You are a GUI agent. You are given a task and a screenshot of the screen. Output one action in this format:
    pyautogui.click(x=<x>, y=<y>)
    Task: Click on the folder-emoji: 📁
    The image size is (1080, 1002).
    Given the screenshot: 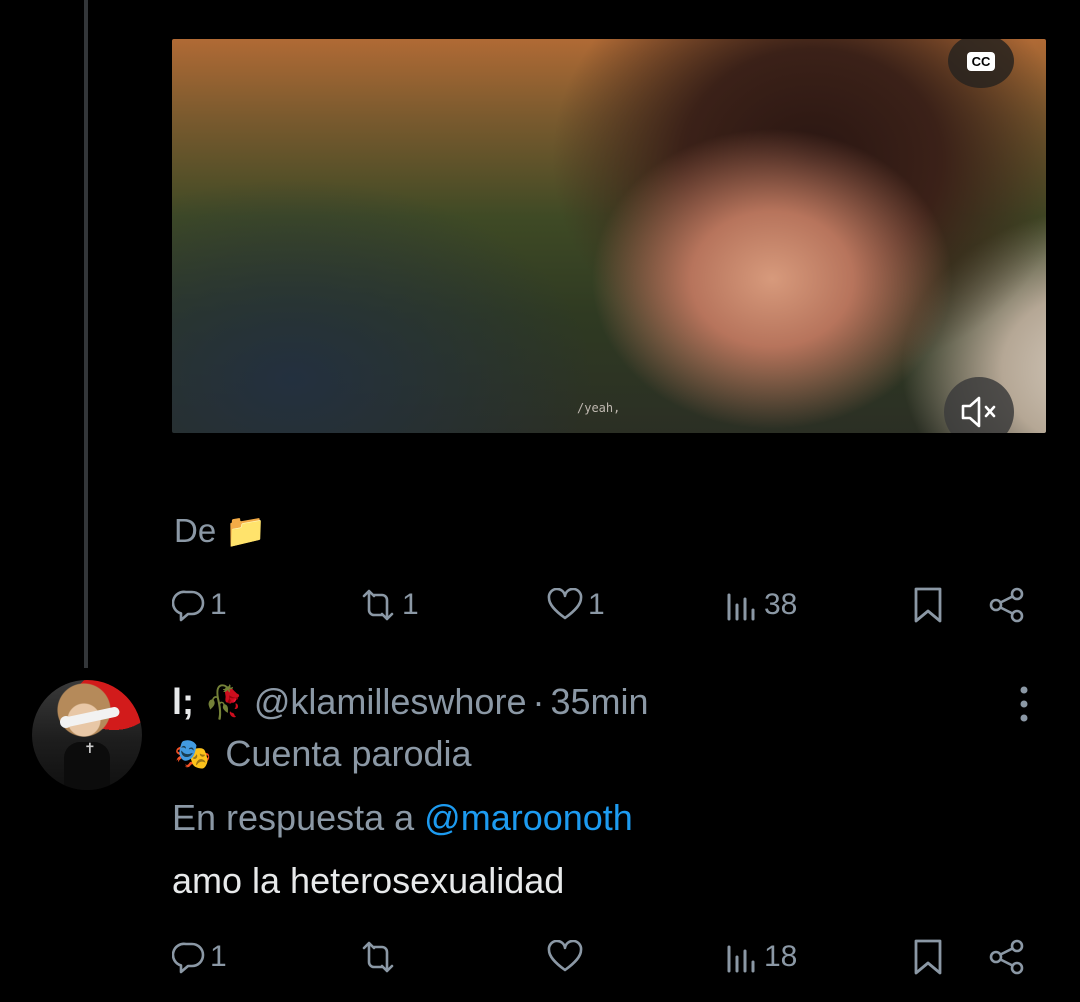 What is the action you would take?
    pyautogui.click(x=246, y=530)
    